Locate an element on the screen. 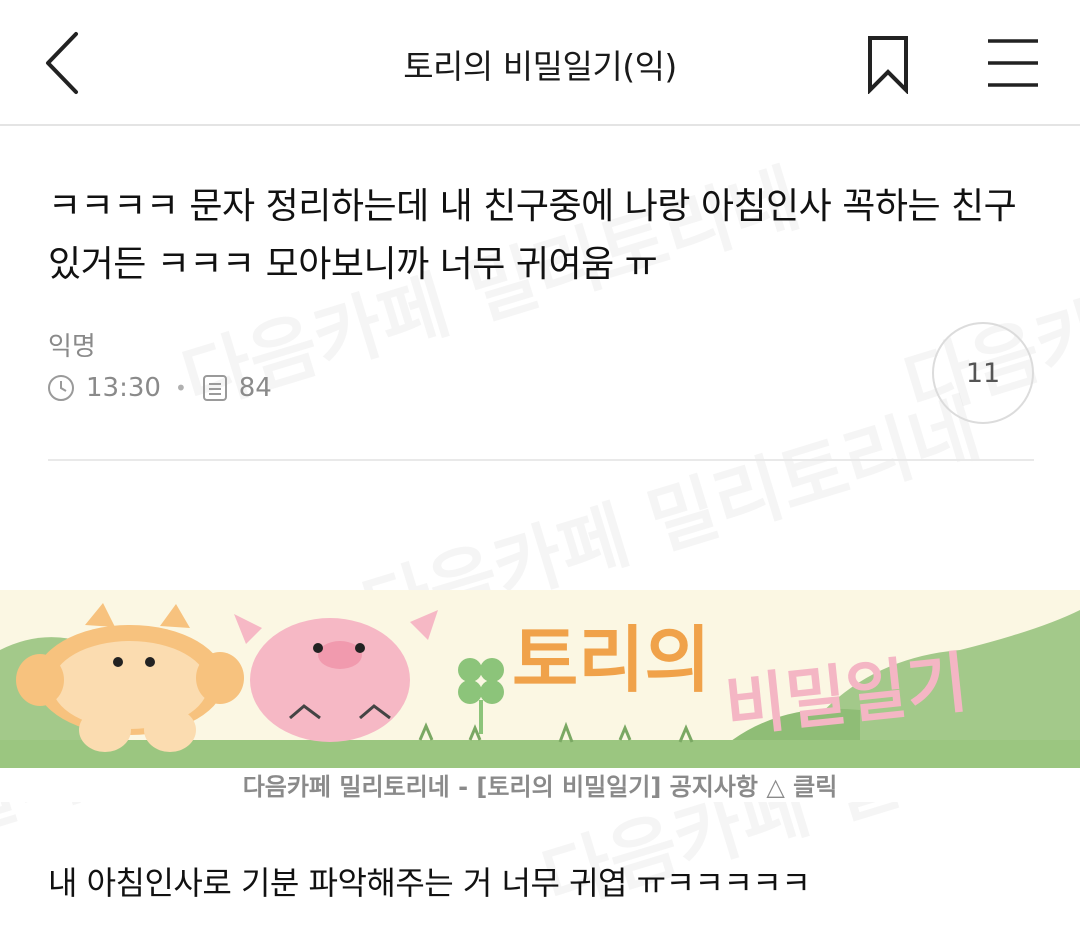  menu-icon is located at coordinates (1013, 63).